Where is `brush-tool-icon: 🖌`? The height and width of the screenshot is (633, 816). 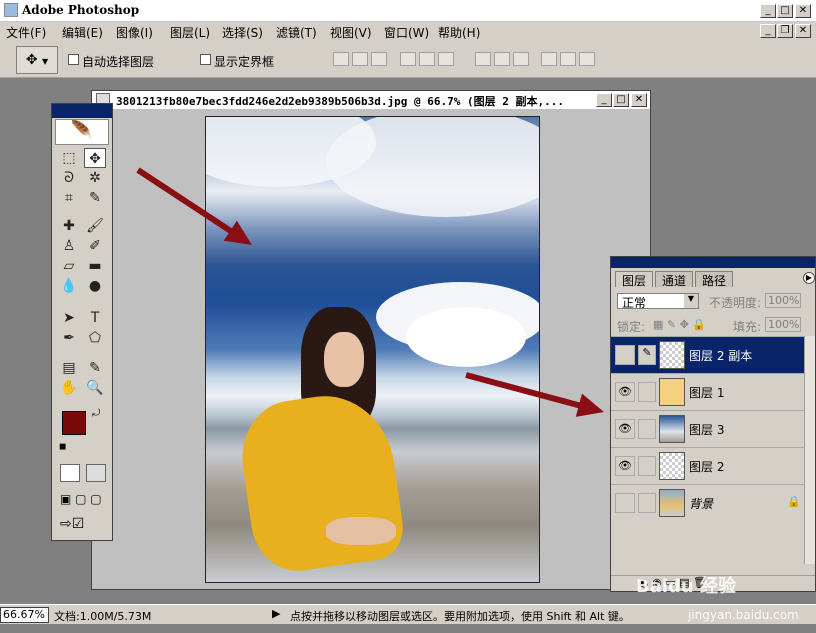
brush-tool-icon: 🖌 is located at coordinates (95, 226).